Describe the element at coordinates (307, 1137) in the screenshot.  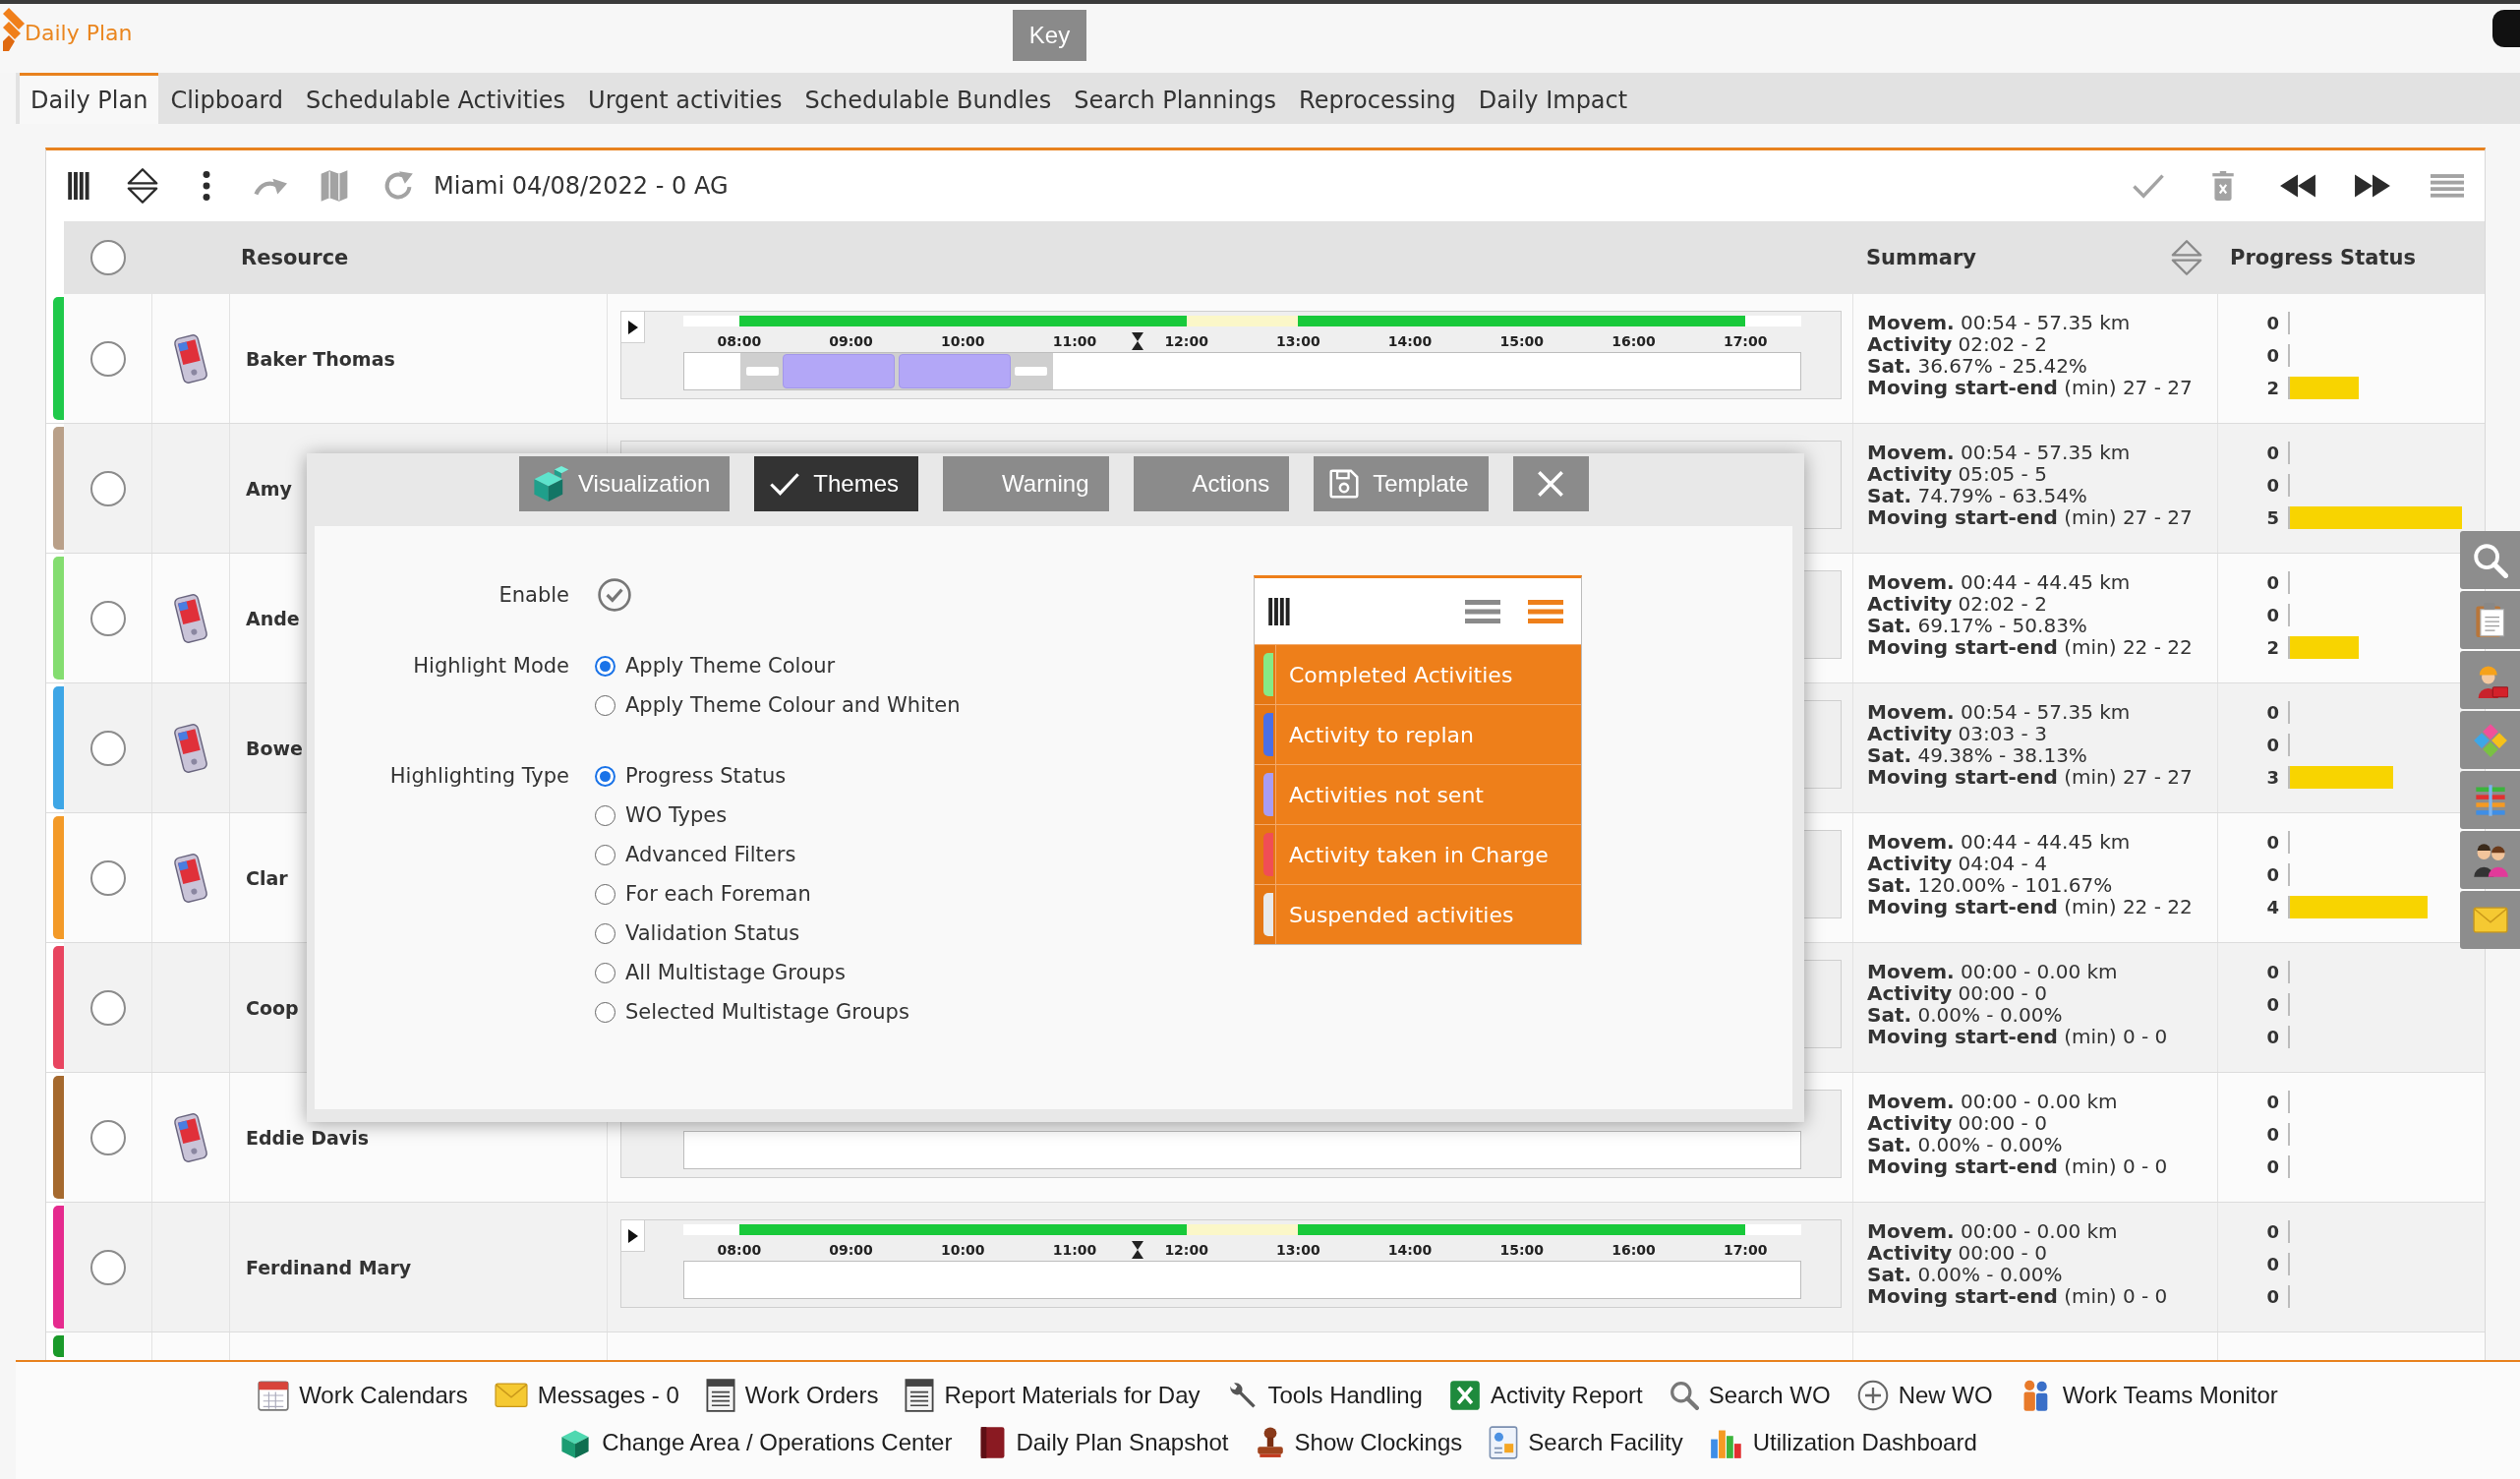
I see `resource-name: Eddie Davis` at that location.